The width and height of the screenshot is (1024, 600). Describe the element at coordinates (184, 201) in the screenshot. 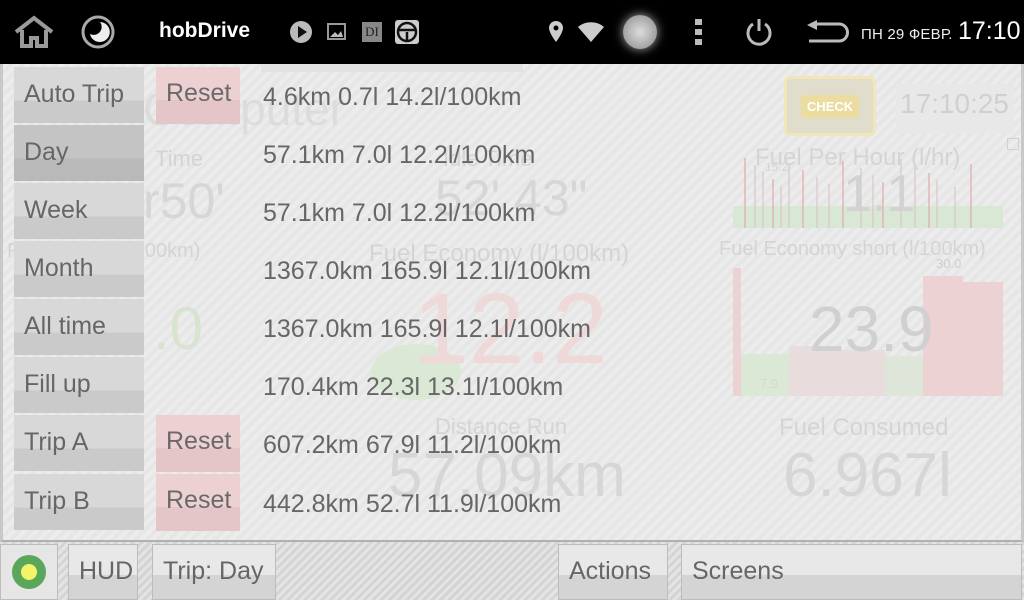

I see `time-value: r50'` at that location.